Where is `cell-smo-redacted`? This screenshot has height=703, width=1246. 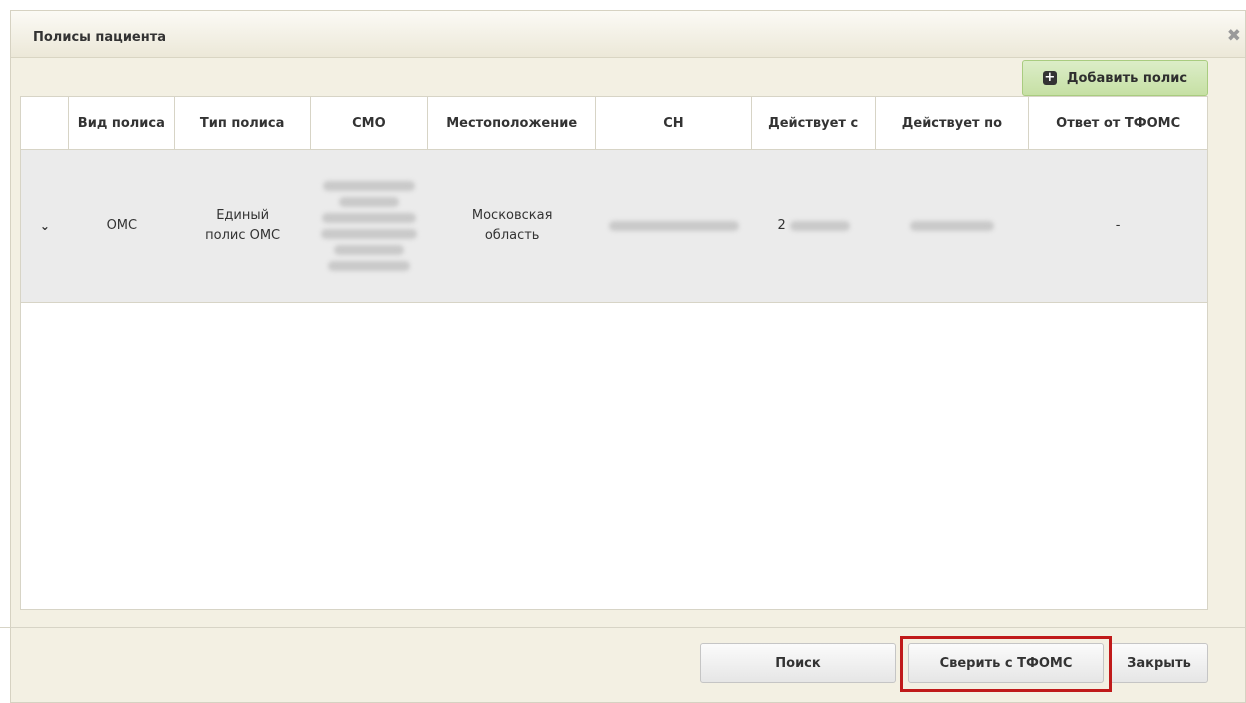 cell-smo-redacted is located at coordinates (370, 226).